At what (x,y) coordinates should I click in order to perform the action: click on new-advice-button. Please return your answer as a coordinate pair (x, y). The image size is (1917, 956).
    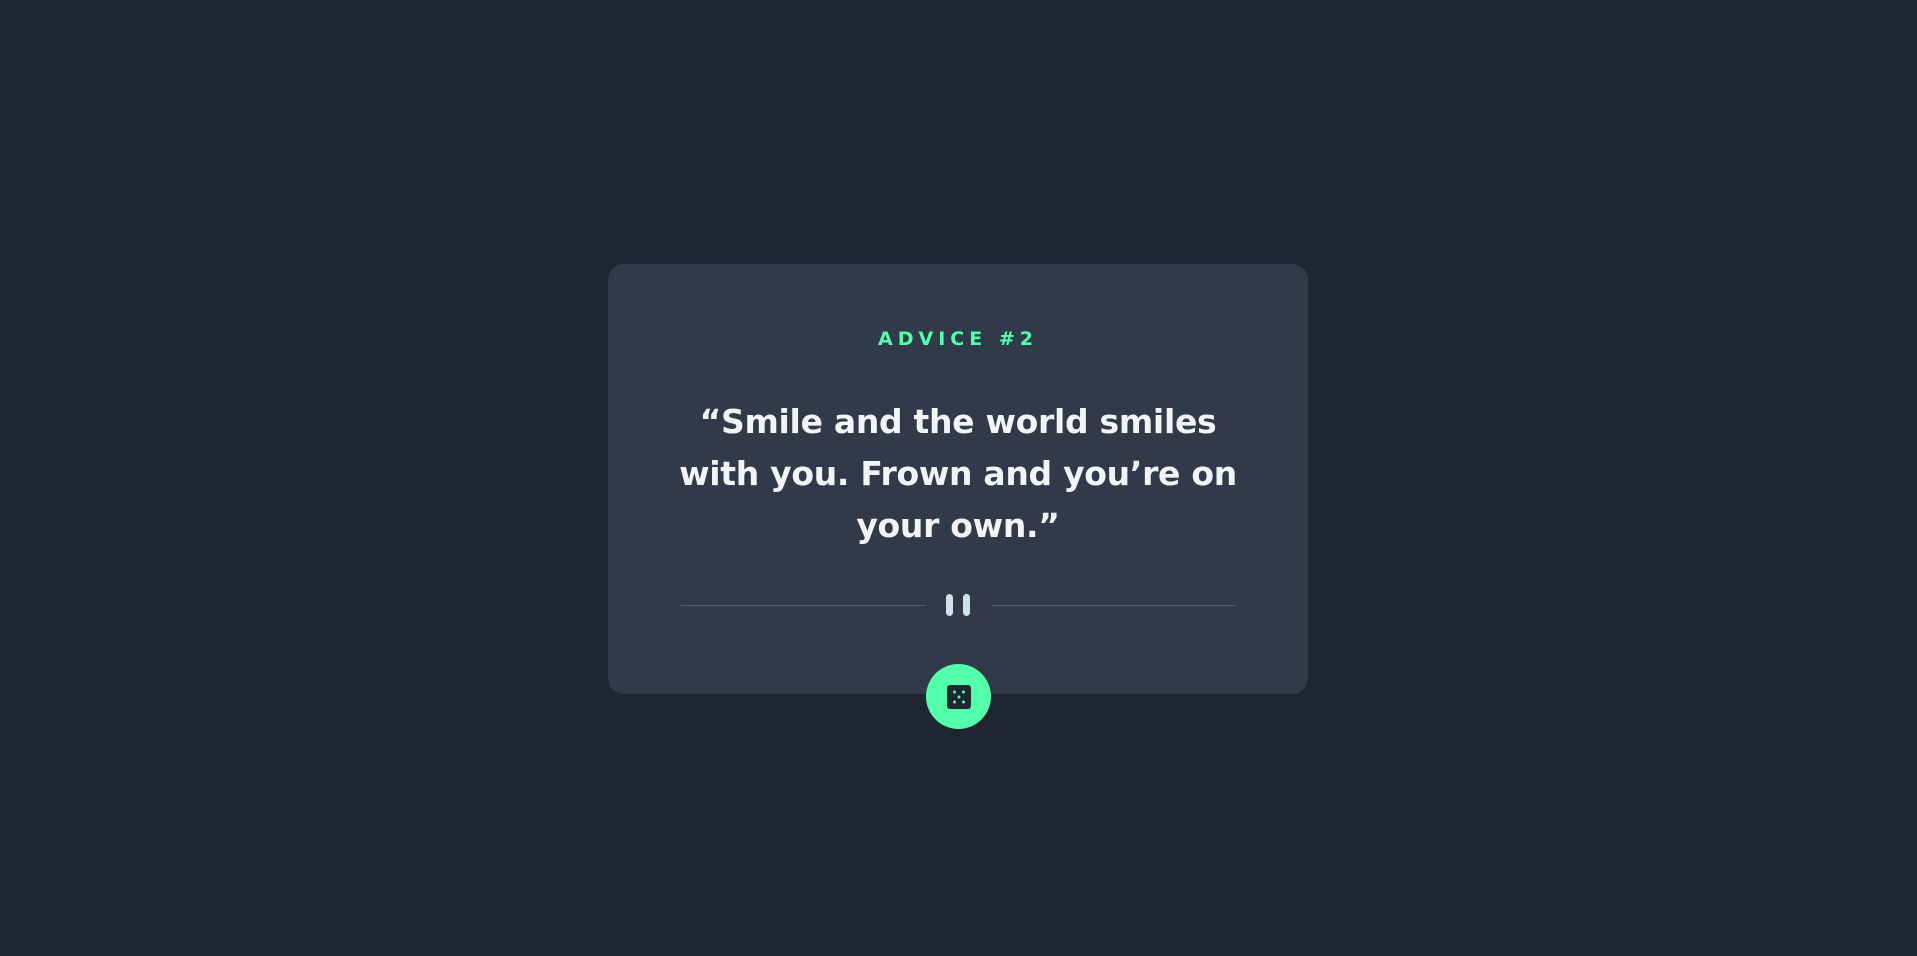
    Looking at the image, I should click on (958, 696).